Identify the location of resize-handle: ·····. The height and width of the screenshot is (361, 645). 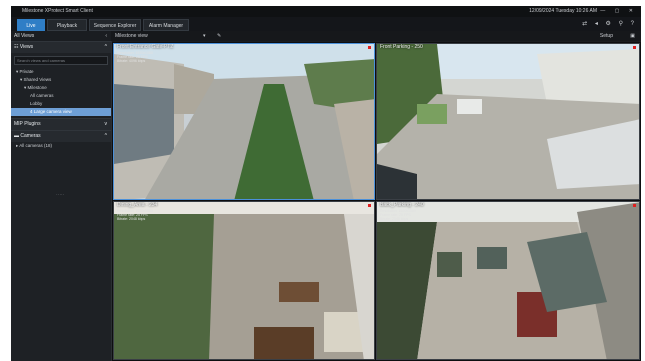
(60, 195).